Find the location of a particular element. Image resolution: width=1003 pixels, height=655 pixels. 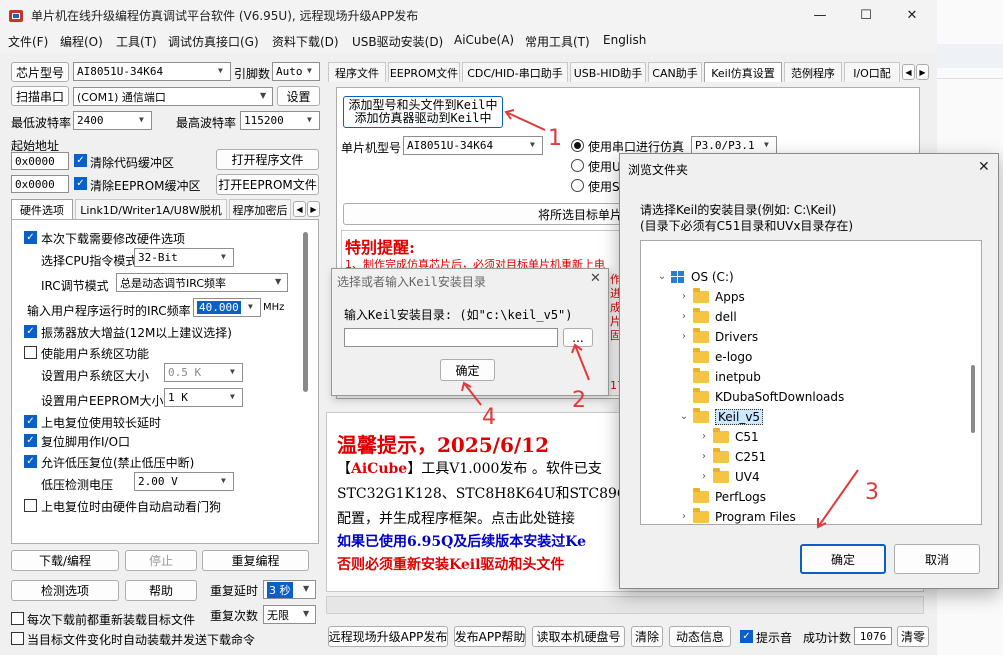

annotation-number-4: 4 is located at coordinates (489, 417).